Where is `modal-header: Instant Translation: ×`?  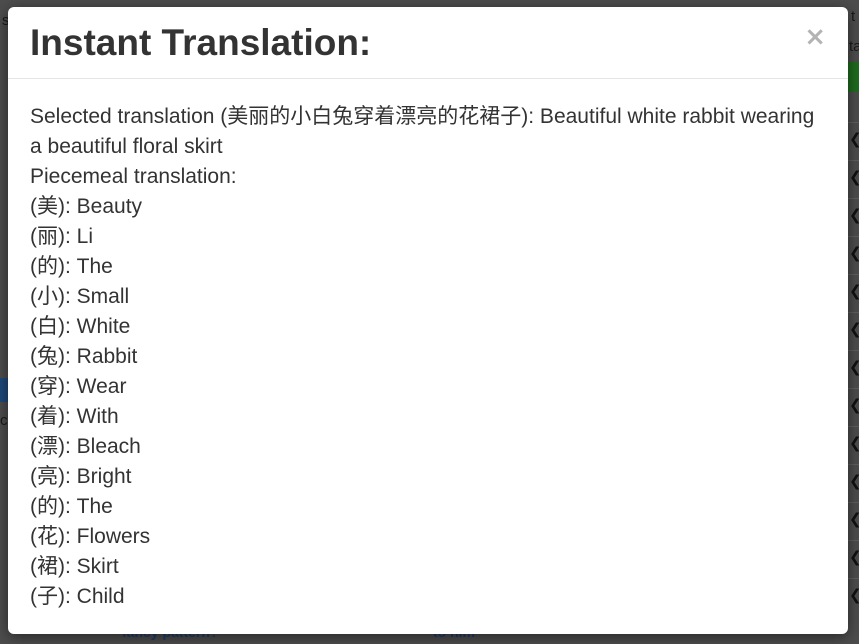 modal-header: Instant Translation: × is located at coordinates (428, 43).